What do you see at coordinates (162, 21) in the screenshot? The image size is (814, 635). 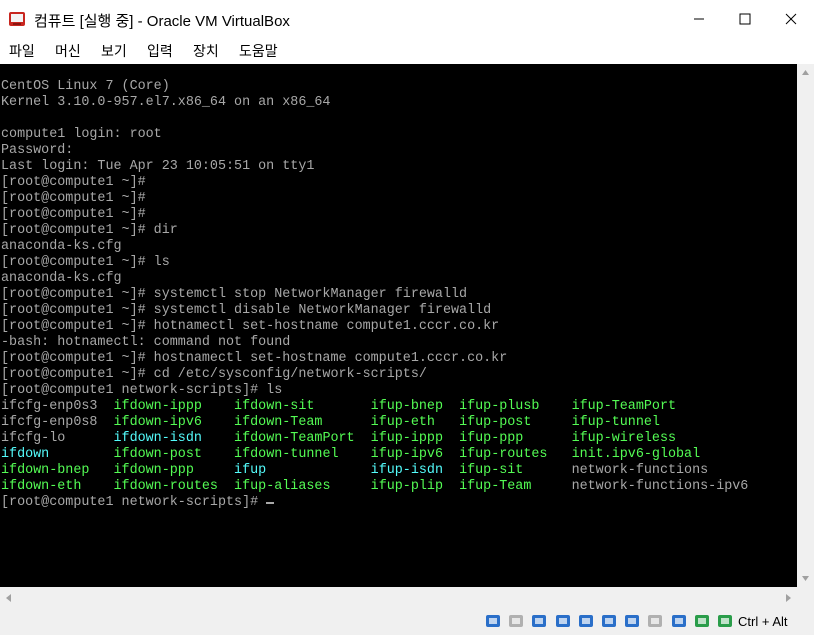 I see `window-title: 컴퓨트 [실행 중] - Oracle VM VirtualBox` at bounding box center [162, 21].